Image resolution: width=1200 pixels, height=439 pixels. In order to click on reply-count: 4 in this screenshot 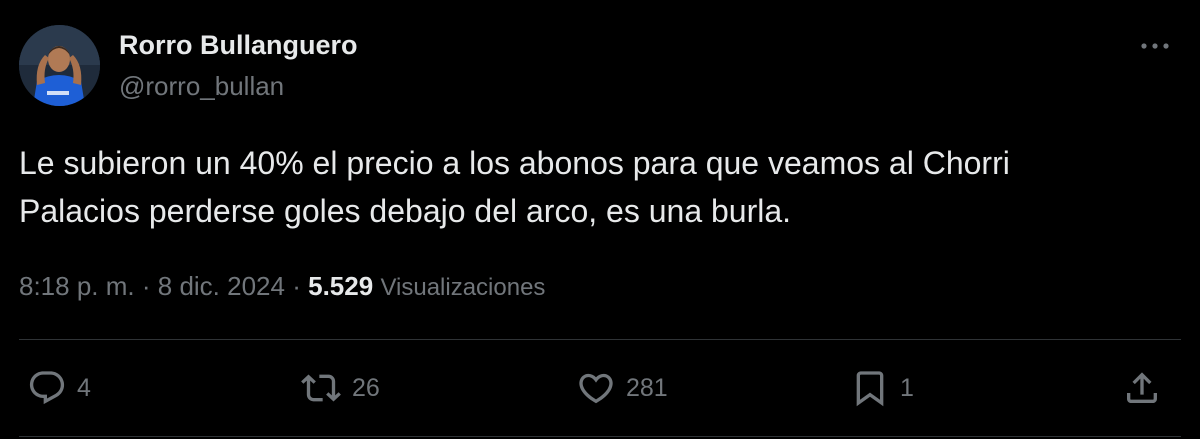, I will do `click(84, 387)`.